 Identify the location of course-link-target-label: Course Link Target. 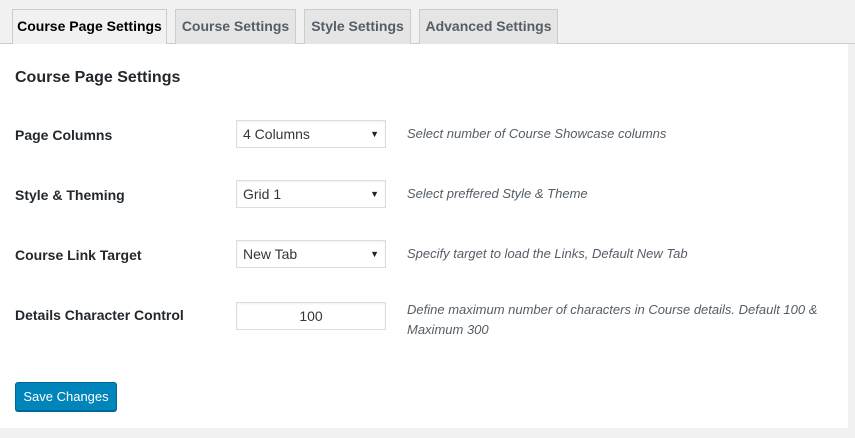
(78, 255).